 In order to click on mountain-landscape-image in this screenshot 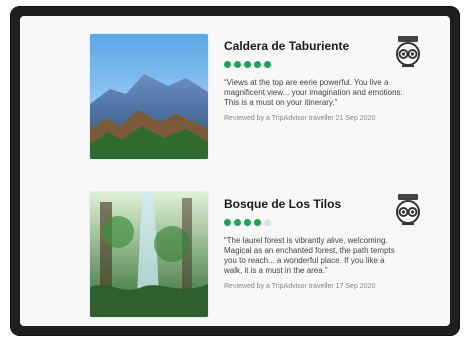, I will do `click(149, 96)`.